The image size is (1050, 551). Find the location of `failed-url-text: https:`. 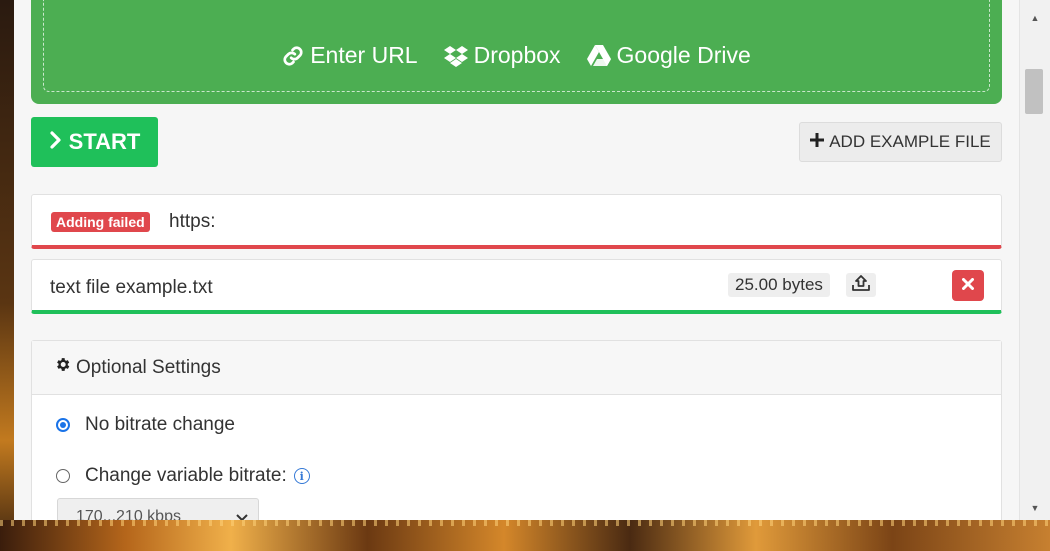

failed-url-text: https: is located at coordinates (192, 221).